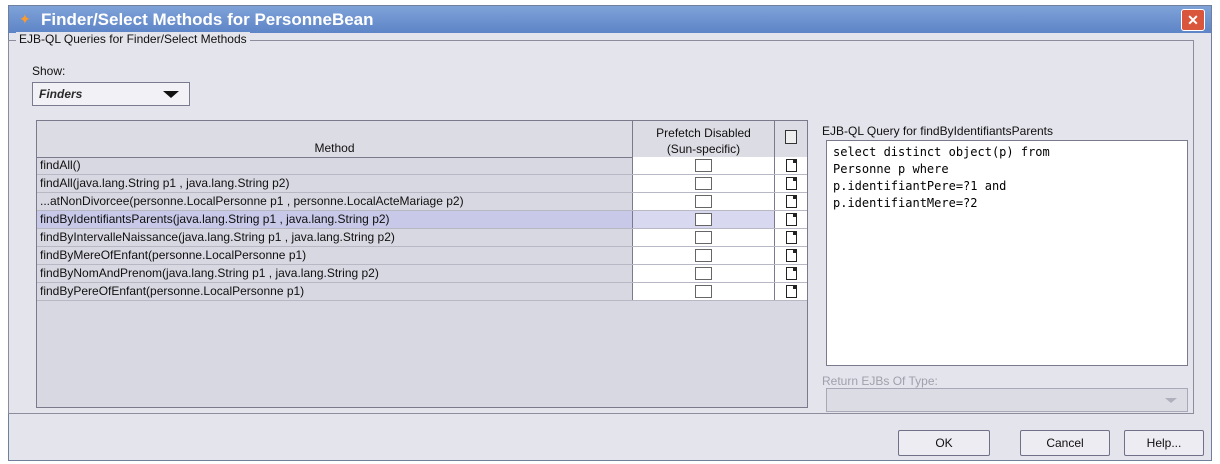 The image size is (1220, 464). I want to click on table-row: findAll(), so click(422, 166).